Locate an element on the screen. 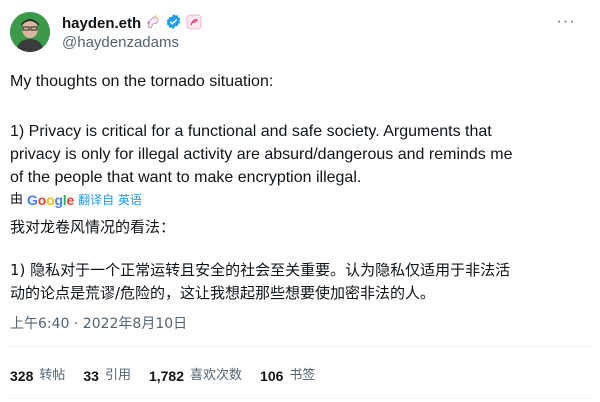  translated-heading: 我对龙卷风情况的看法： is located at coordinates (93, 227).